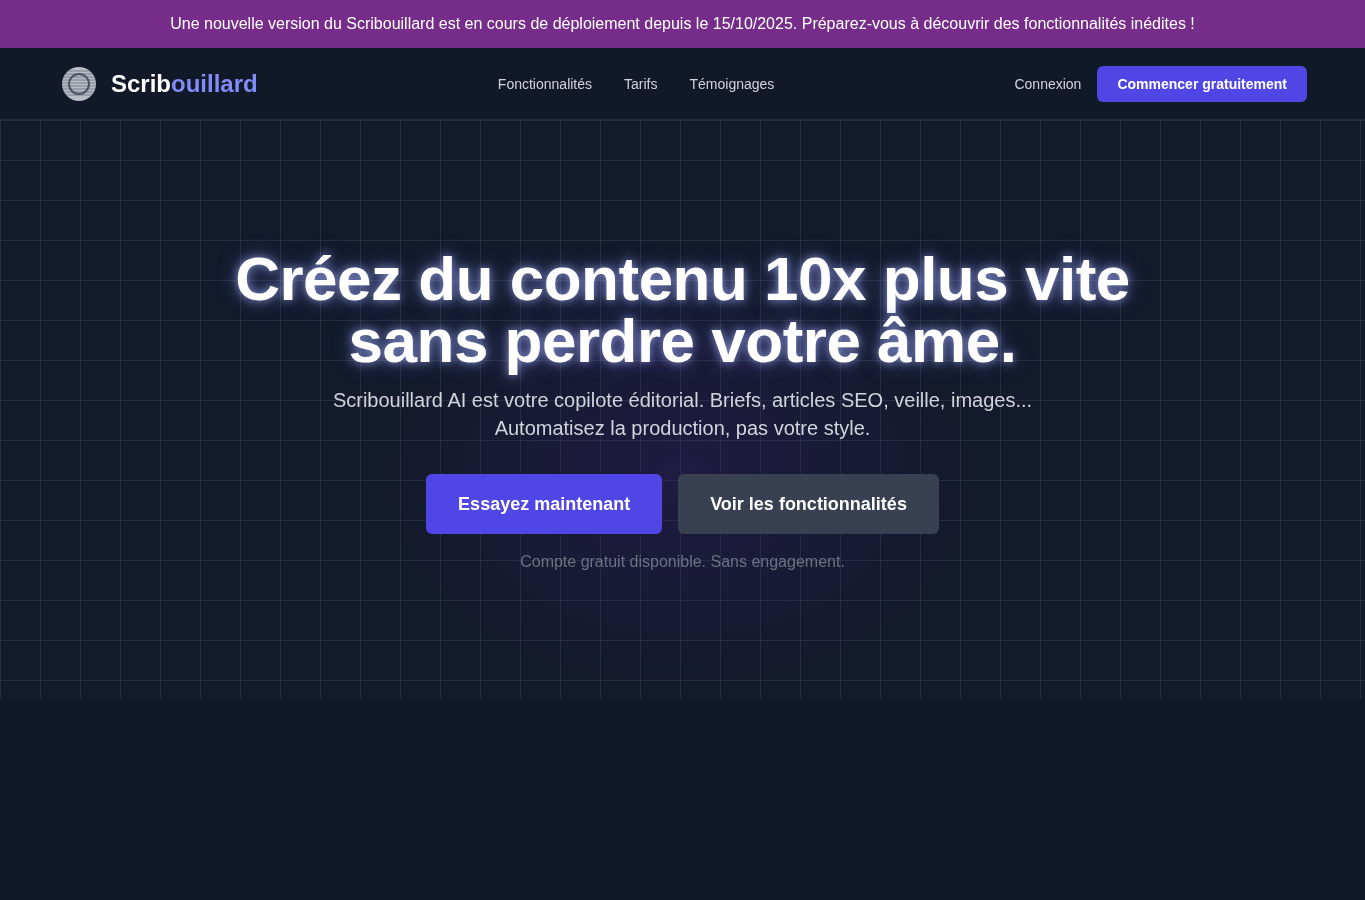 The width and height of the screenshot is (1365, 900). I want to click on announcement-text: Une nouvelle version du Scribouillard est en cours de déploiement depuis le 15/10/2025. Préparez-vous à découvrir des fonctionnalités inédites !, so click(682, 24).